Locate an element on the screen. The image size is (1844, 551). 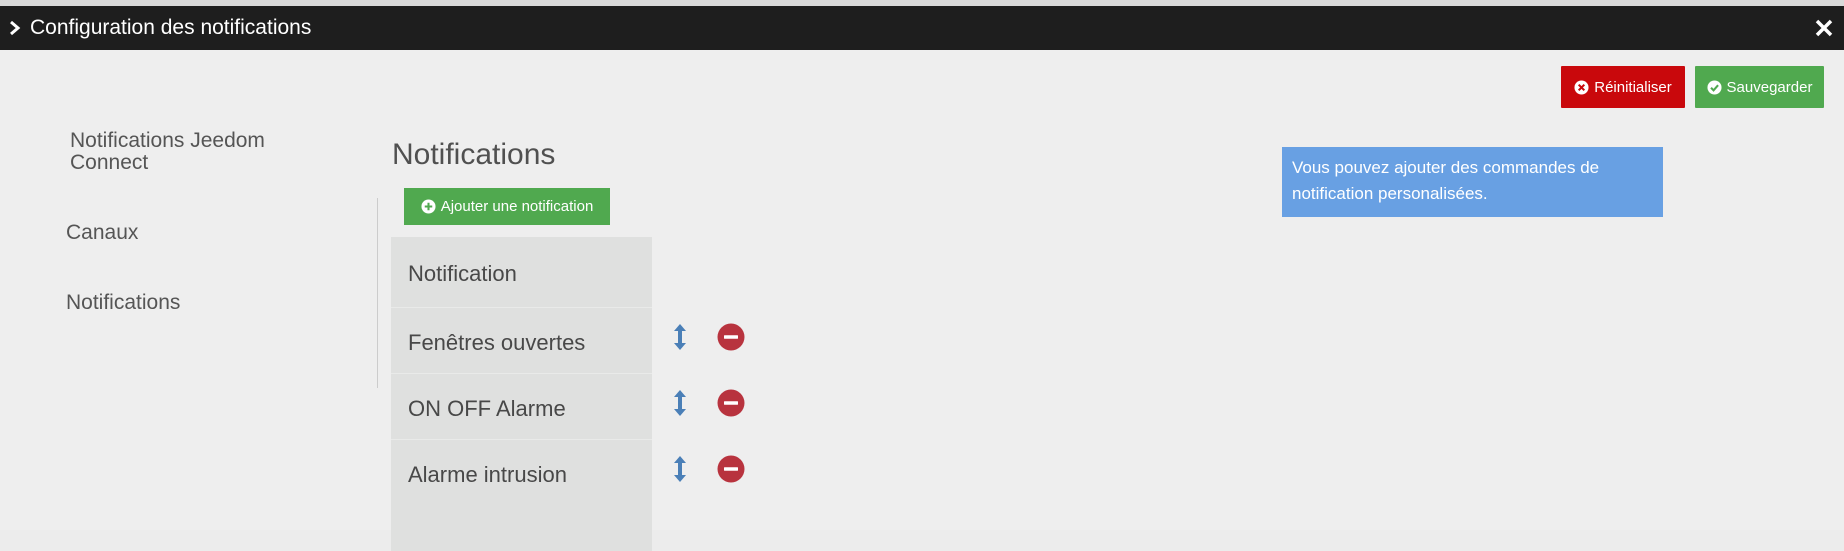
table-row: Alarme intrusion is located at coordinates (521, 472).